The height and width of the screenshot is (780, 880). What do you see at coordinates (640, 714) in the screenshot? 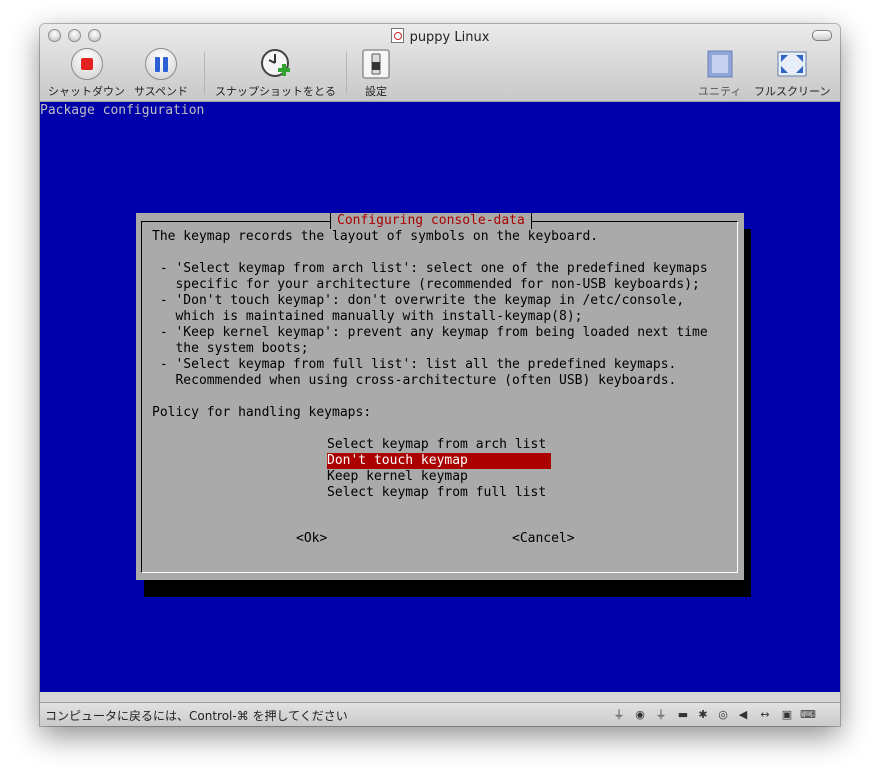
I see `webcam-icon: ◉` at bounding box center [640, 714].